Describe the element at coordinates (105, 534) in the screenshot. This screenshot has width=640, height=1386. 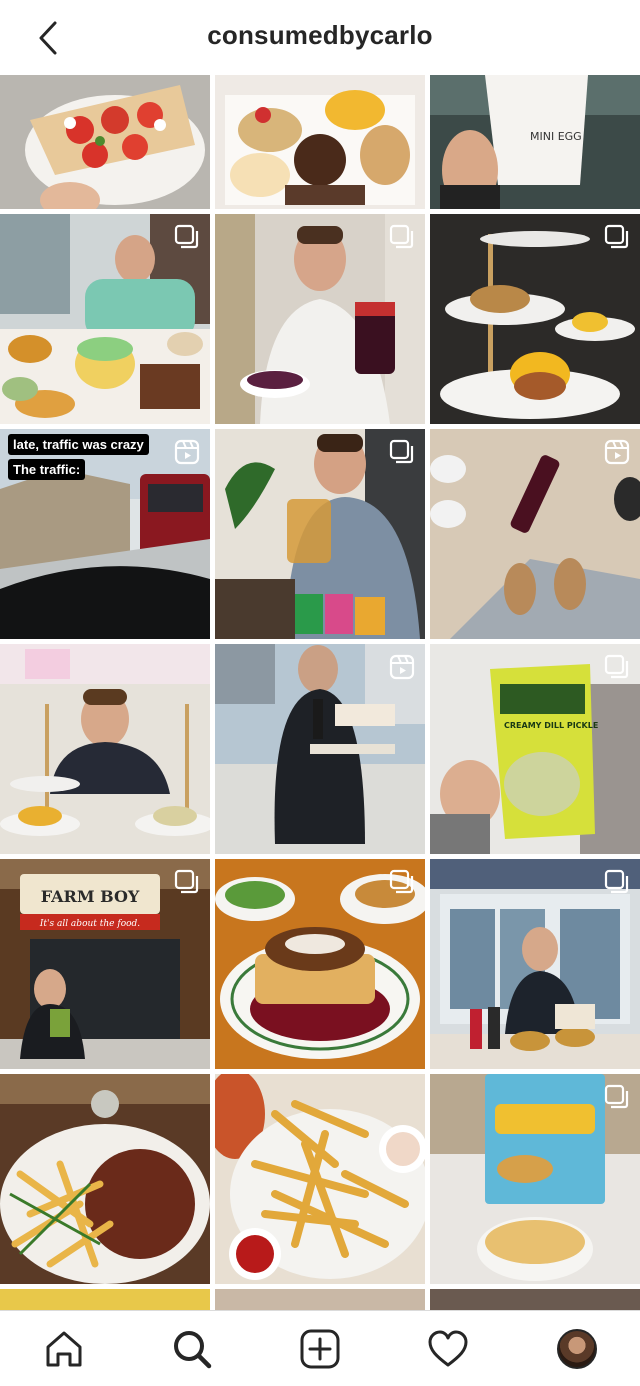
I see `post-traffic-reel: late, traffic was crazy The traffic:` at that location.